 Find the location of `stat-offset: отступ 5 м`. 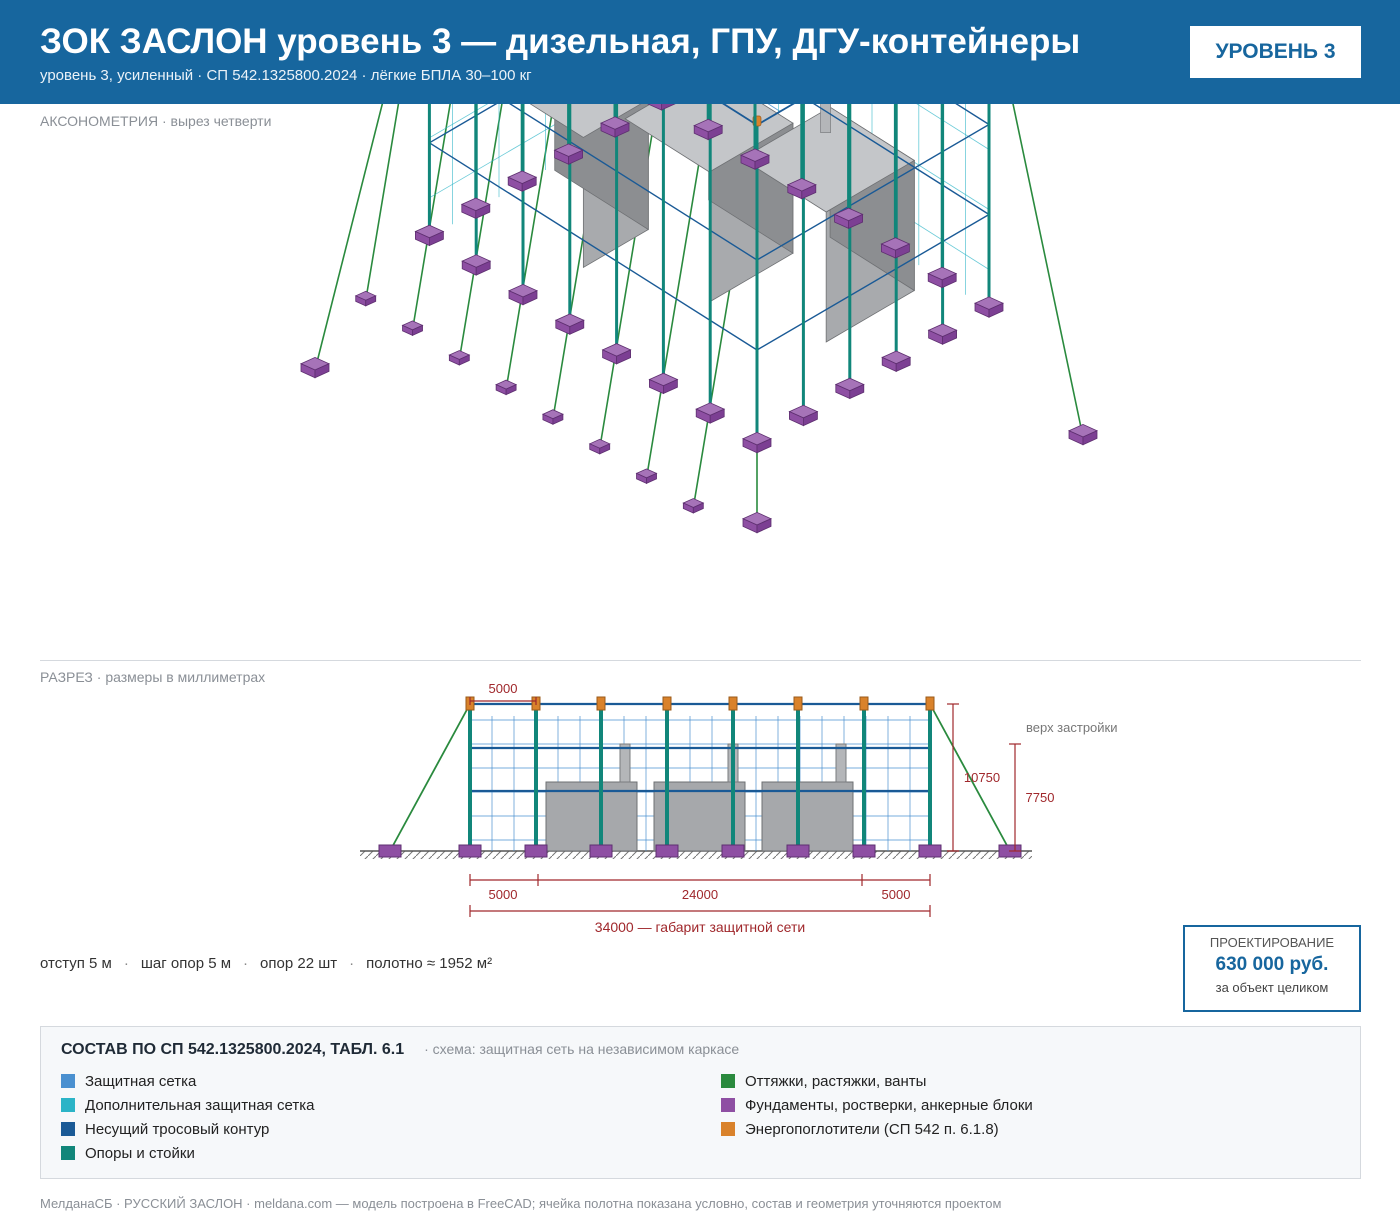

stat-offset: отступ 5 м is located at coordinates (76, 963).